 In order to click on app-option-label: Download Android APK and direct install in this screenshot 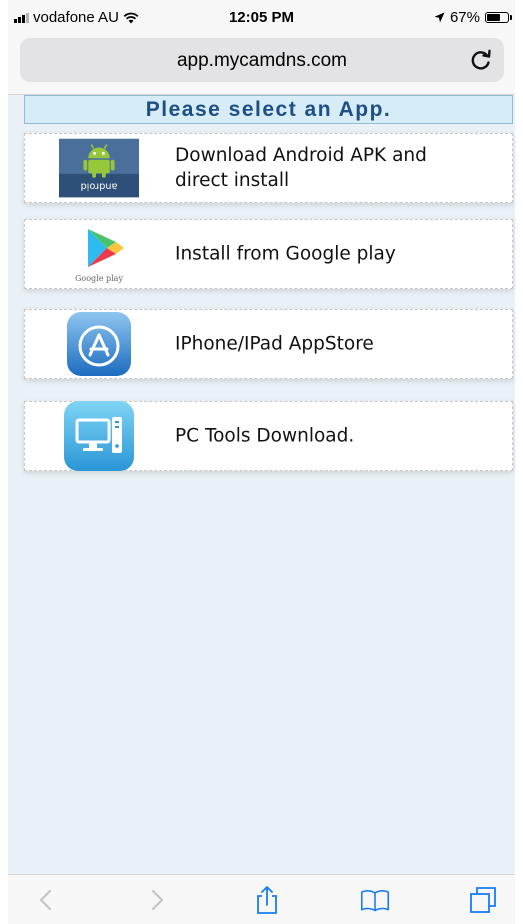, I will do `click(301, 168)`.